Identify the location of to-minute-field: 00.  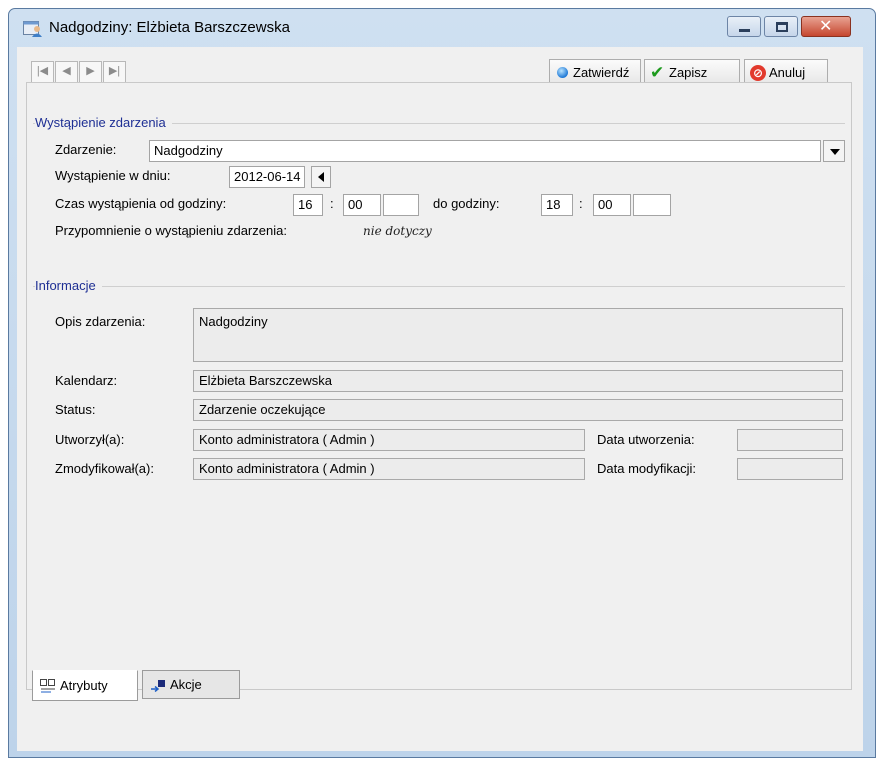
(612, 205).